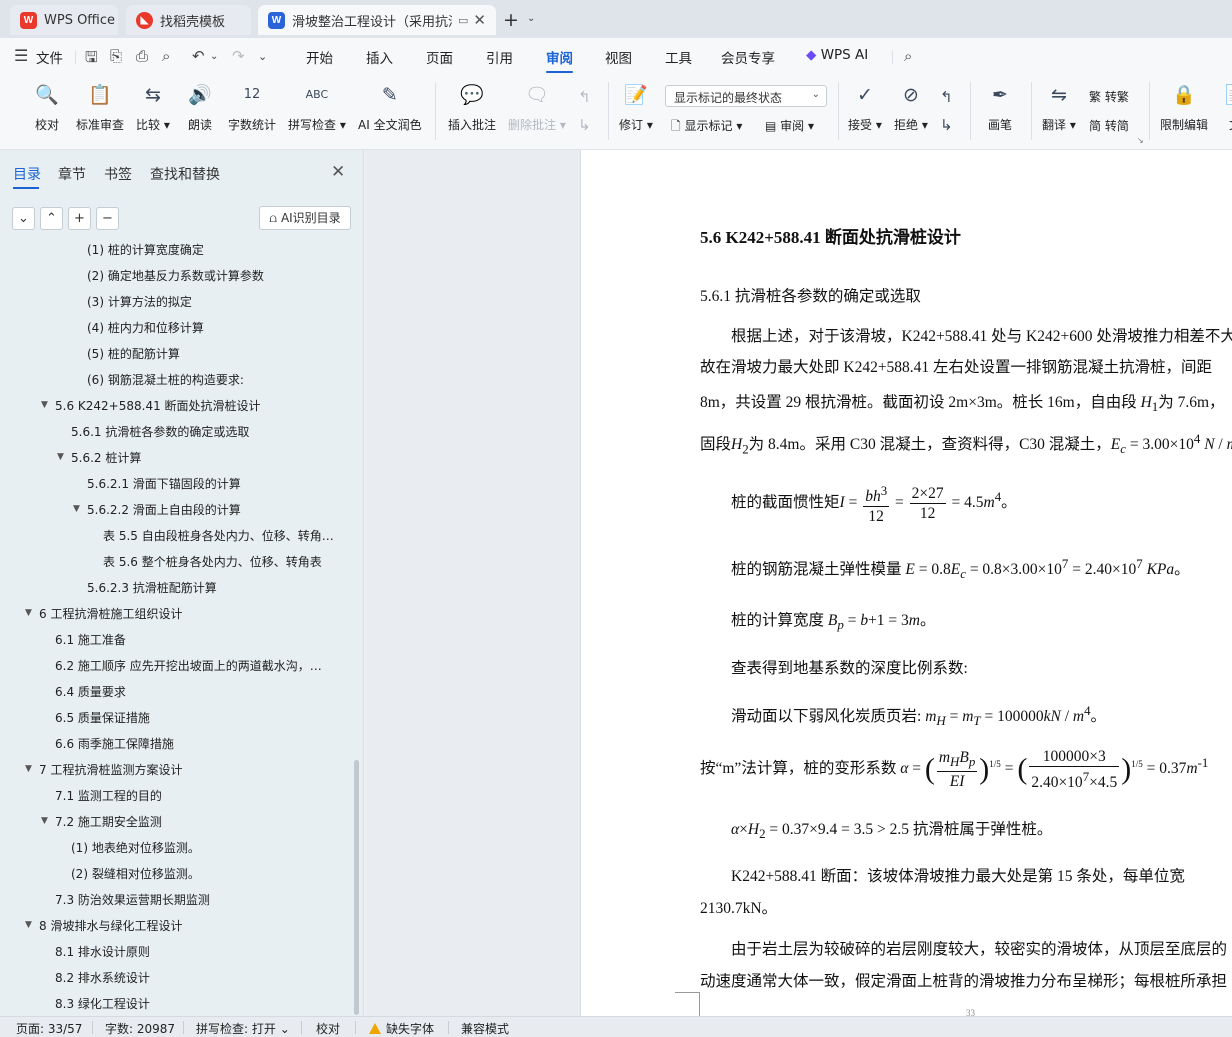 The width and height of the screenshot is (1232, 1037). Describe the element at coordinates (317, 107) in the screenshot. I see `spell-check-button: ABC 拼写检查 ▾` at that location.